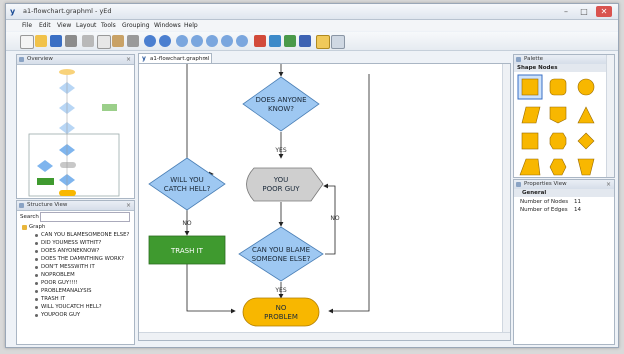 The image size is (624, 354). Describe the element at coordinates (558, 87) in the screenshot. I see `palette-rounded-rectangle` at that location.